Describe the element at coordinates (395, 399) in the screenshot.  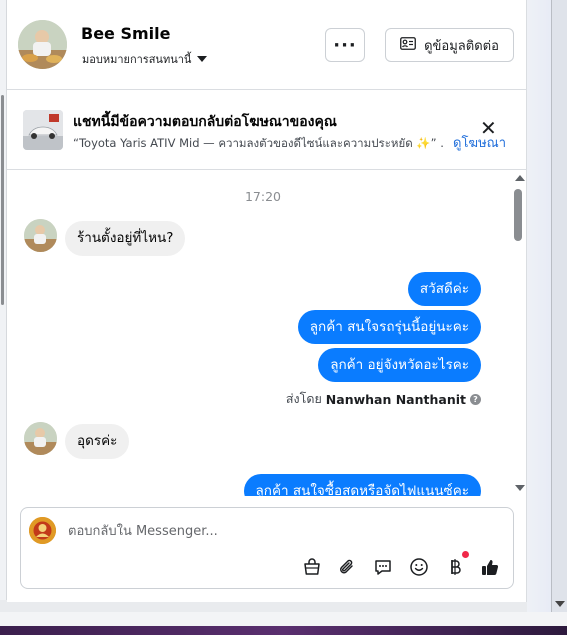
I see `sender-name: Nanwhan Nanthanit` at that location.